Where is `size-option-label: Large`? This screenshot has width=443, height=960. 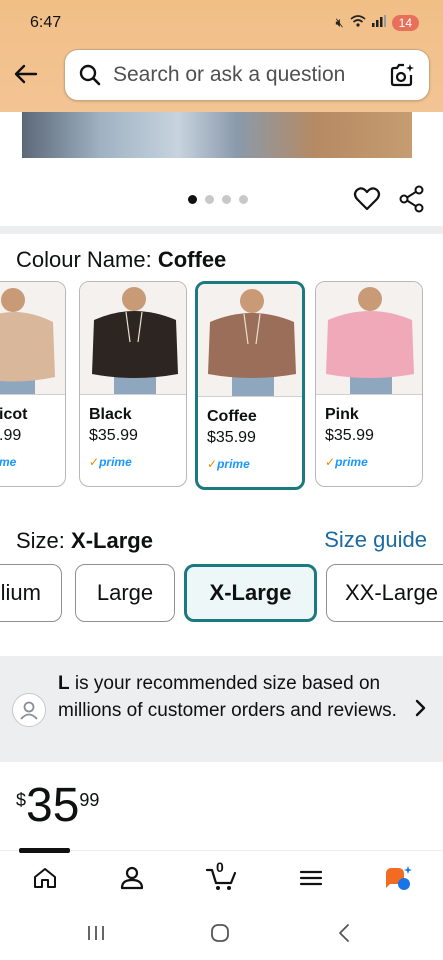
size-option-label: Large is located at coordinates (125, 592).